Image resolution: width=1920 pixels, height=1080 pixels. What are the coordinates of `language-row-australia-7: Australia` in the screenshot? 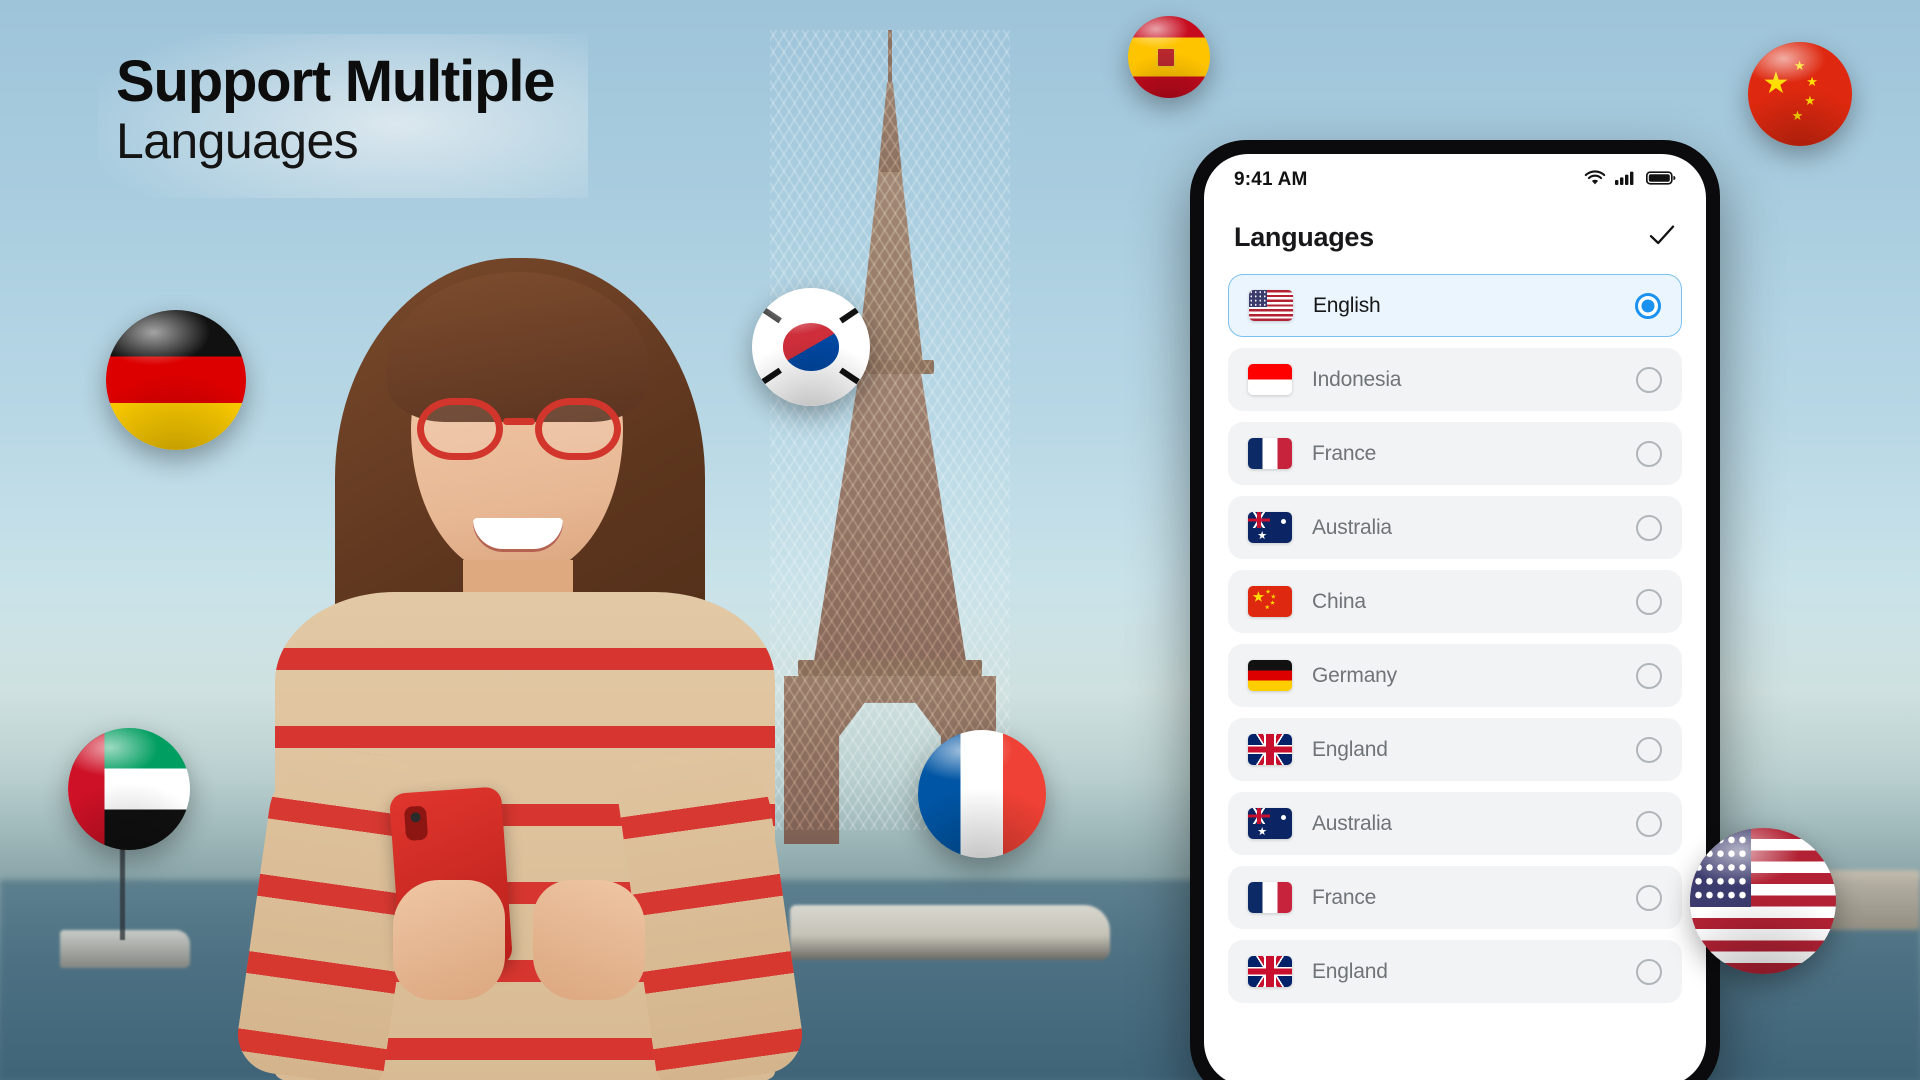 It's located at (1455, 823).